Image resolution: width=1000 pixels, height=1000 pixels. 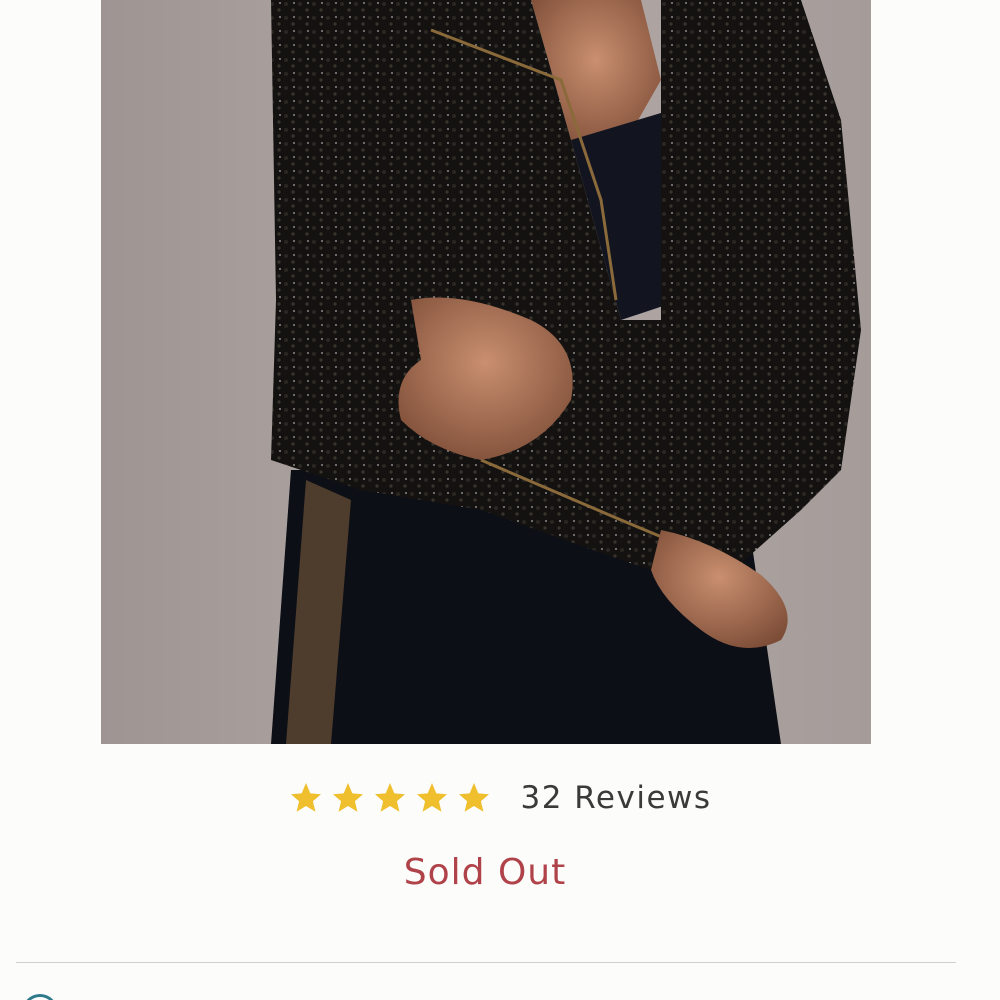 I want to click on section-divider, so click(x=486, y=962).